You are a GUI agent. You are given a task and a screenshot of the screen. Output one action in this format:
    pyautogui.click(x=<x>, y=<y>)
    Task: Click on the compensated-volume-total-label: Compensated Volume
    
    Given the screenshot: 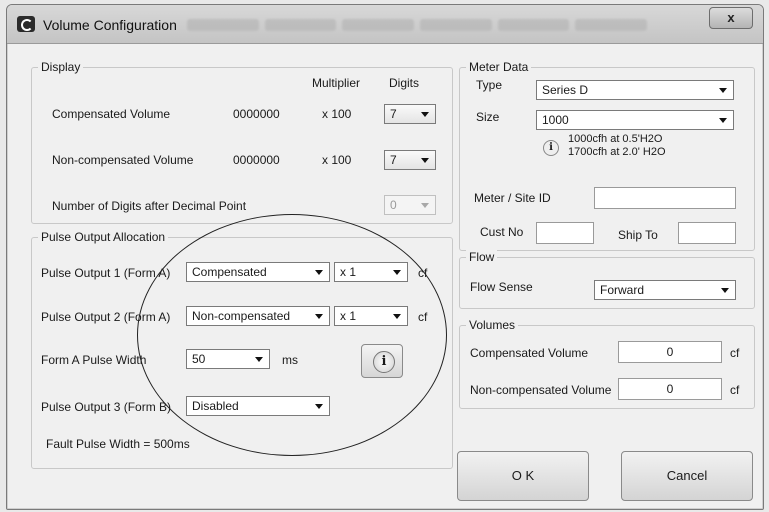 What is the action you would take?
    pyautogui.click(x=529, y=353)
    